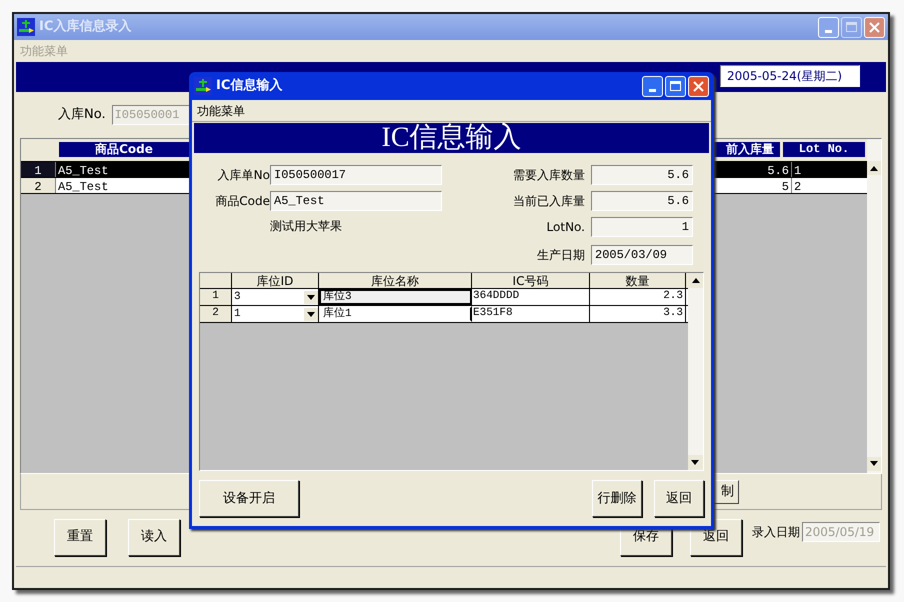 The height and width of the screenshot is (602, 904). Describe the element at coordinates (797, 170) in the screenshot. I see `table-cell-text: 1` at that location.